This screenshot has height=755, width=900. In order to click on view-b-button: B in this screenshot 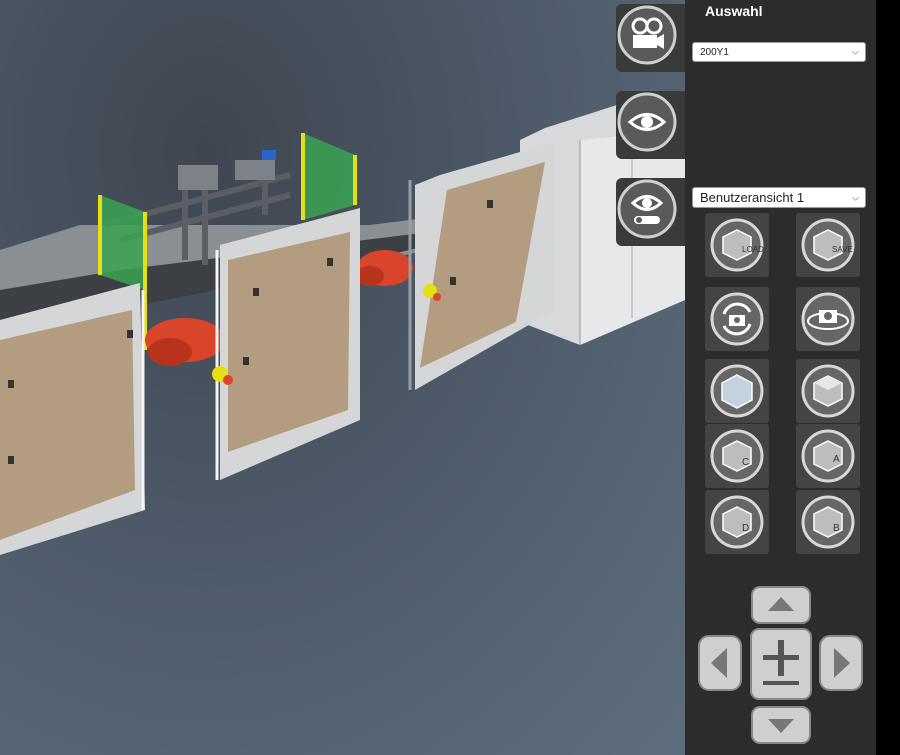, I will do `click(828, 522)`.